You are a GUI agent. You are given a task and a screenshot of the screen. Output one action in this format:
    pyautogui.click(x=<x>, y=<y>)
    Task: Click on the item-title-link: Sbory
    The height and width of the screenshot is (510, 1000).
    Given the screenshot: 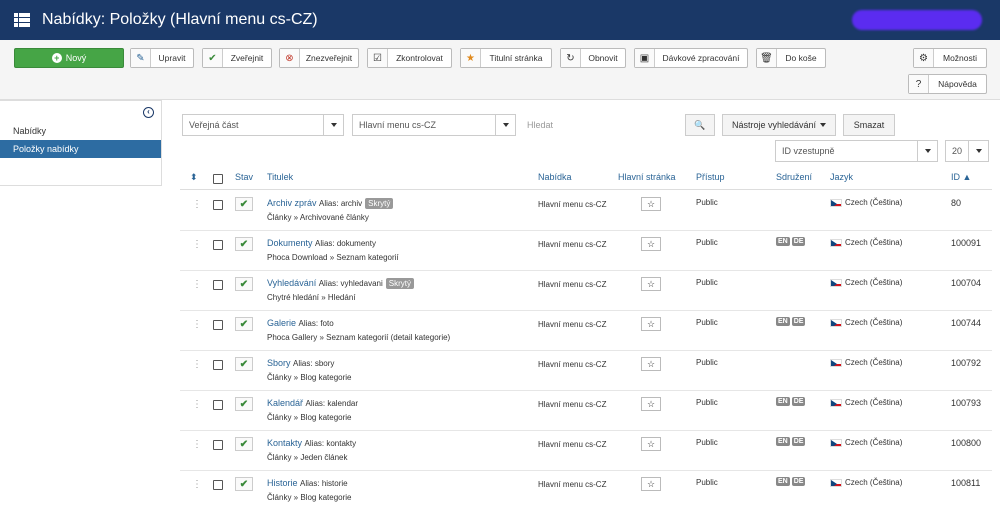 What is the action you would take?
    pyautogui.click(x=279, y=363)
    